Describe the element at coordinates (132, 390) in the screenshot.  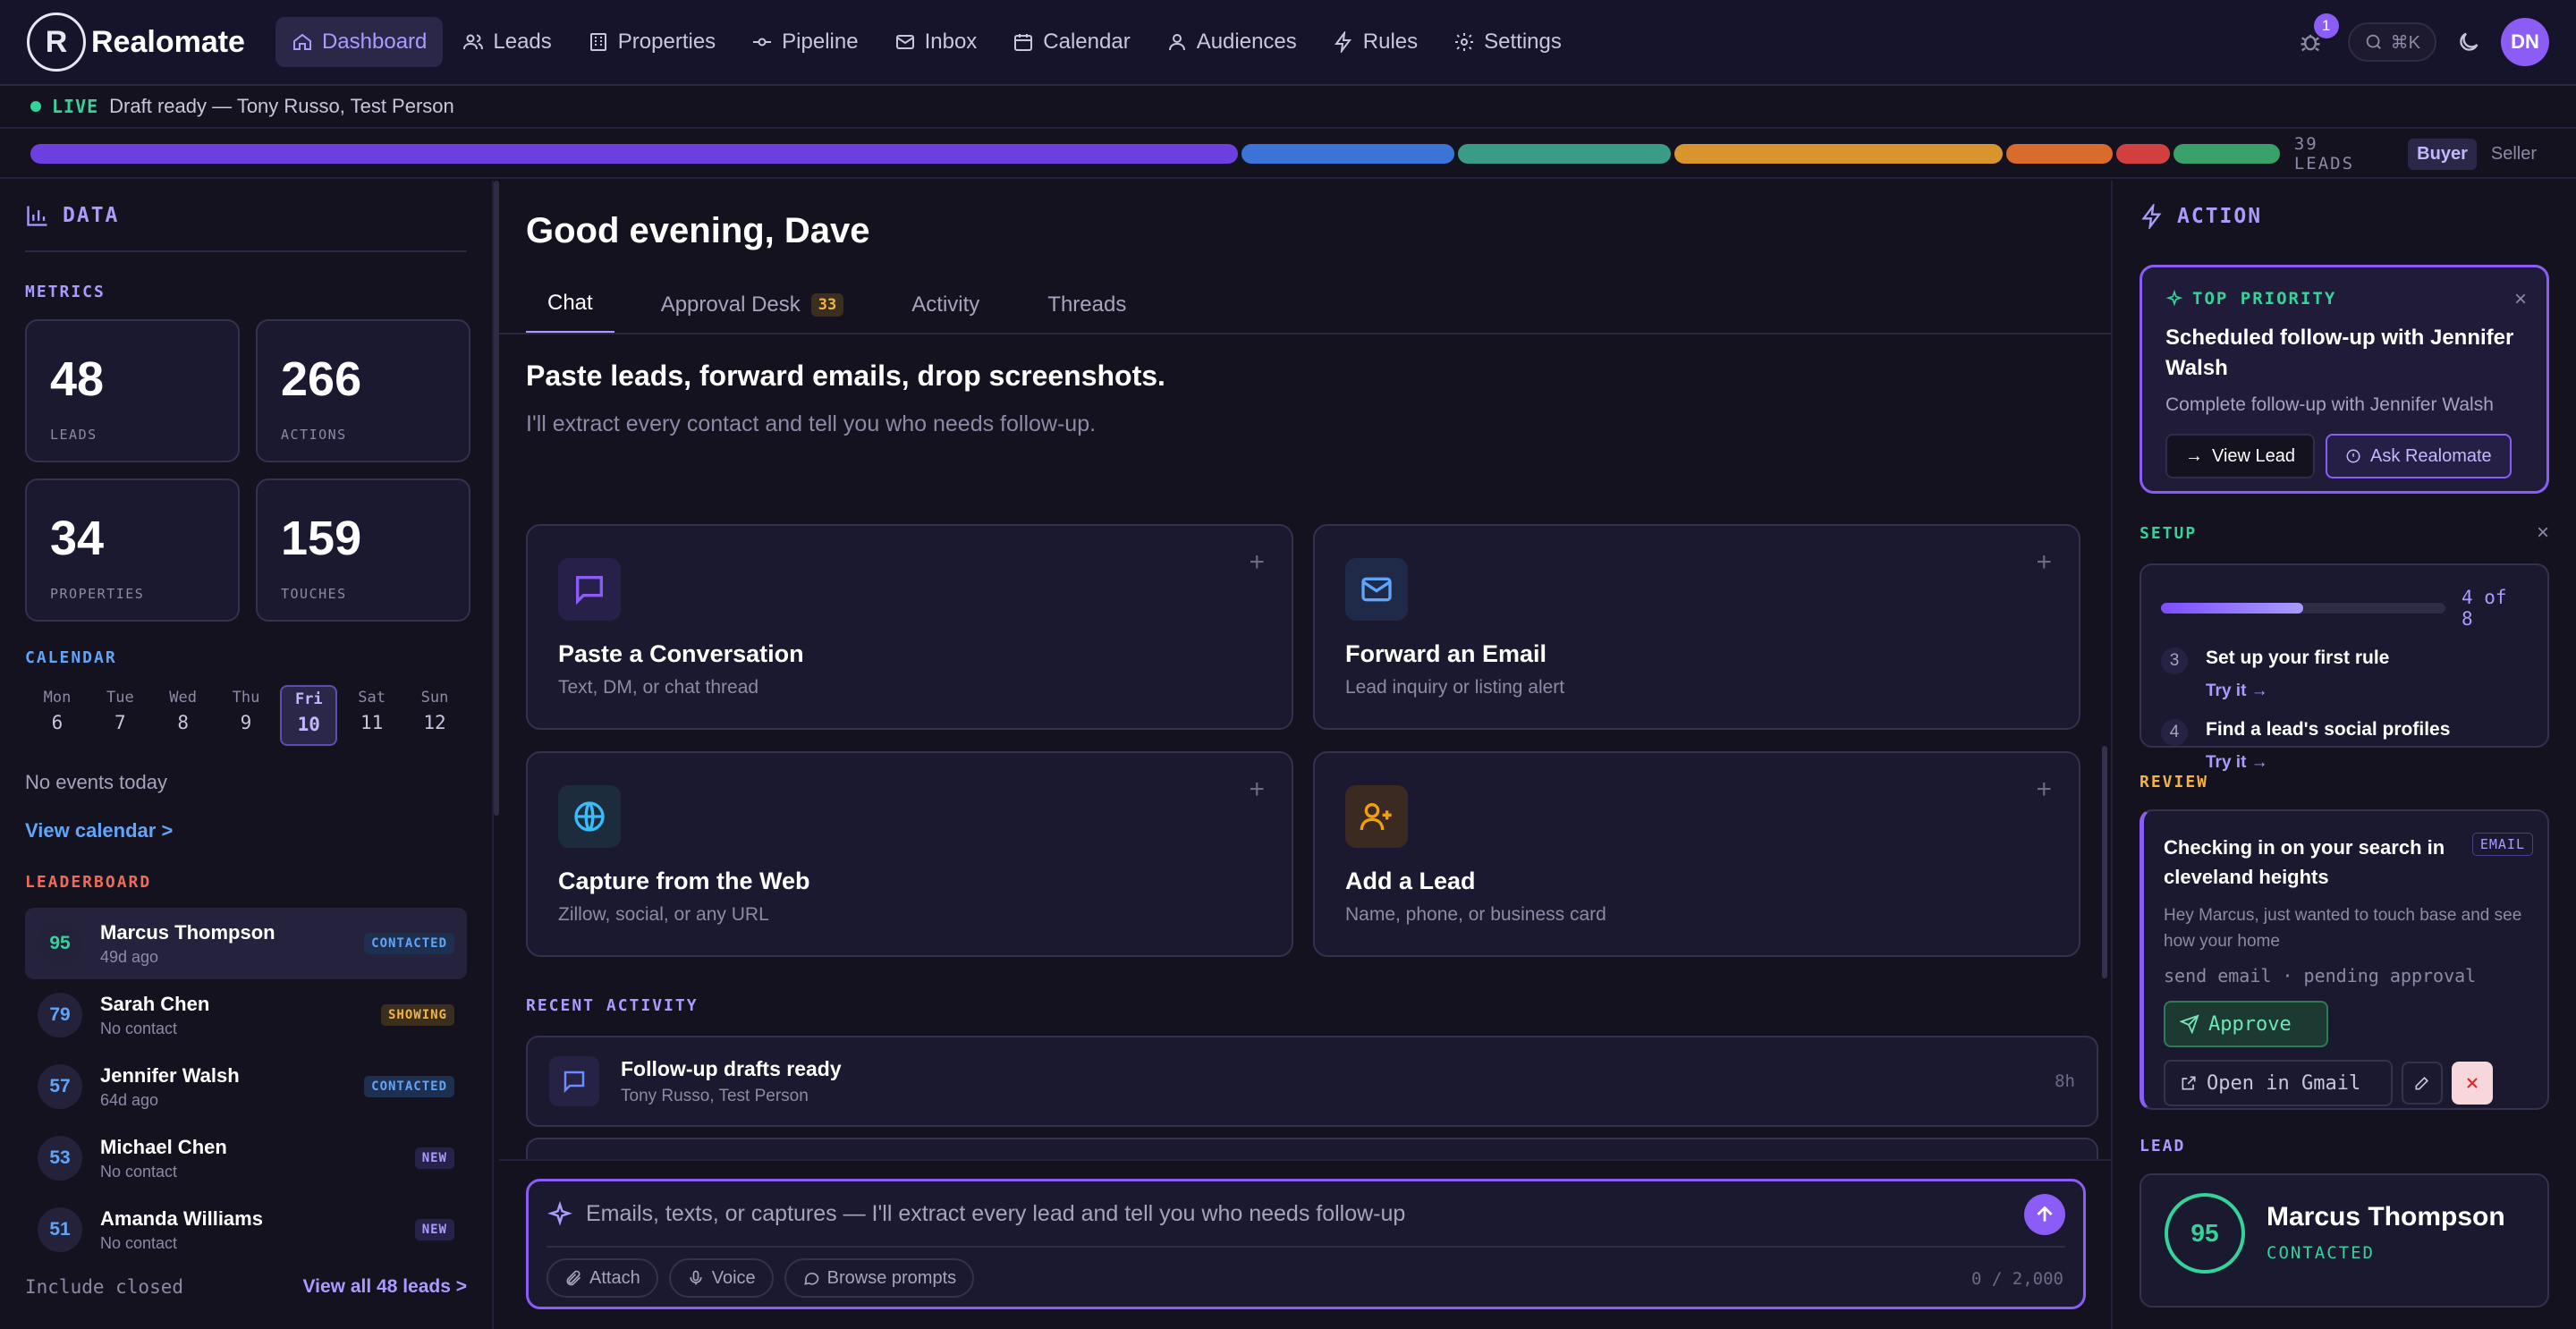
I see `metric-card-leads: 48 LEADS` at that location.